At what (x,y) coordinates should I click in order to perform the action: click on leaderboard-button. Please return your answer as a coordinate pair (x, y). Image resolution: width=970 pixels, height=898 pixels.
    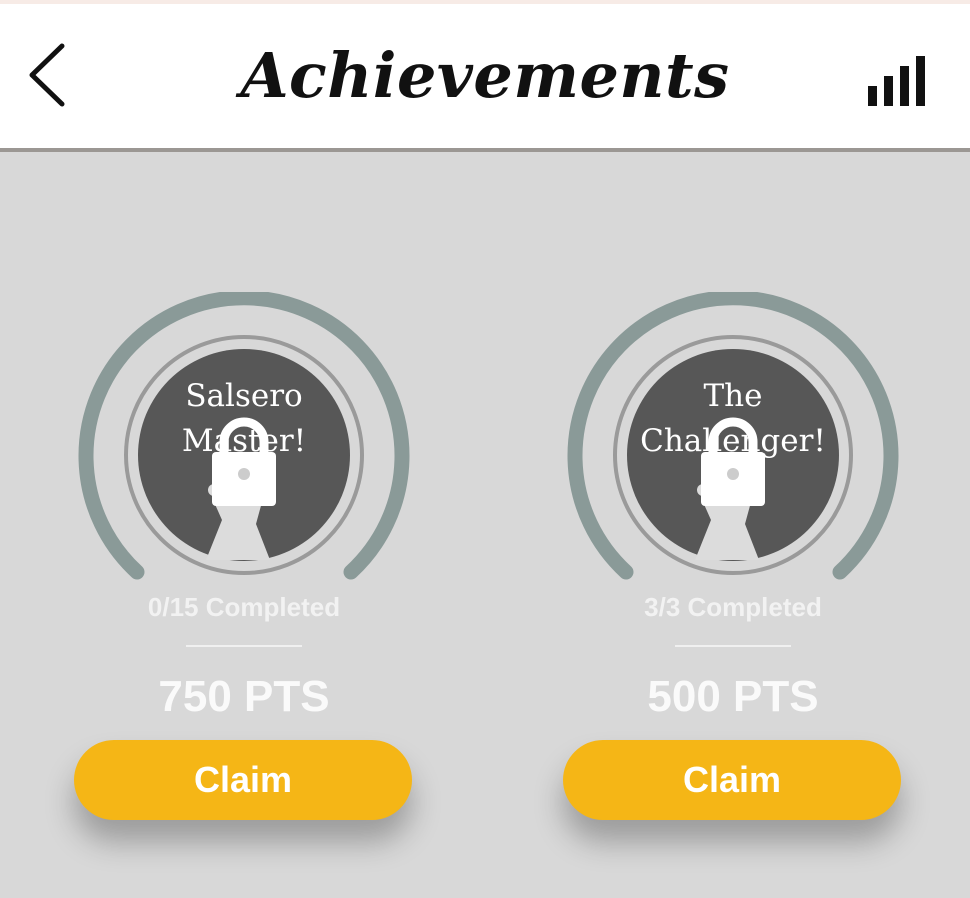
    Looking at the image, I should click on (901, 80).